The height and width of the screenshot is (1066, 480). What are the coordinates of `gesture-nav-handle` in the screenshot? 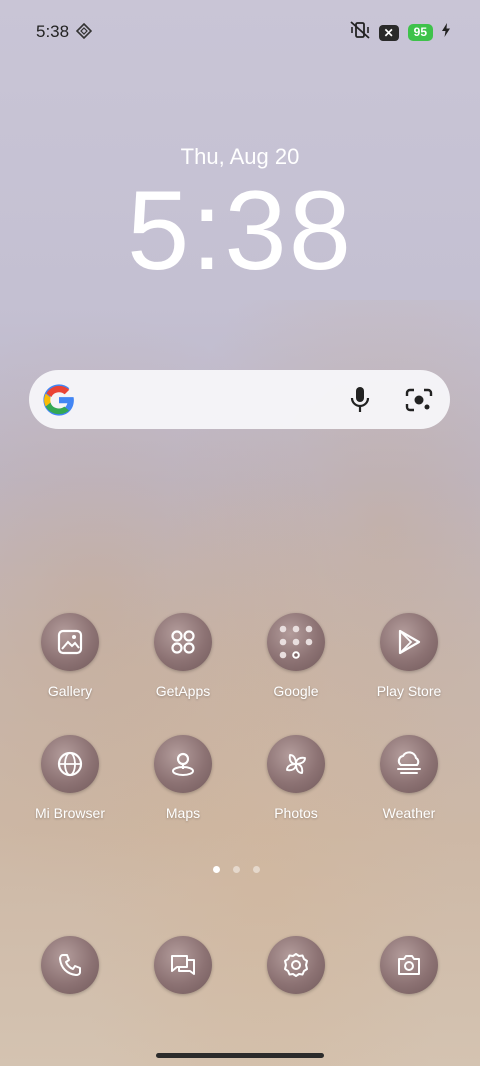 It's located at (240, 1055).